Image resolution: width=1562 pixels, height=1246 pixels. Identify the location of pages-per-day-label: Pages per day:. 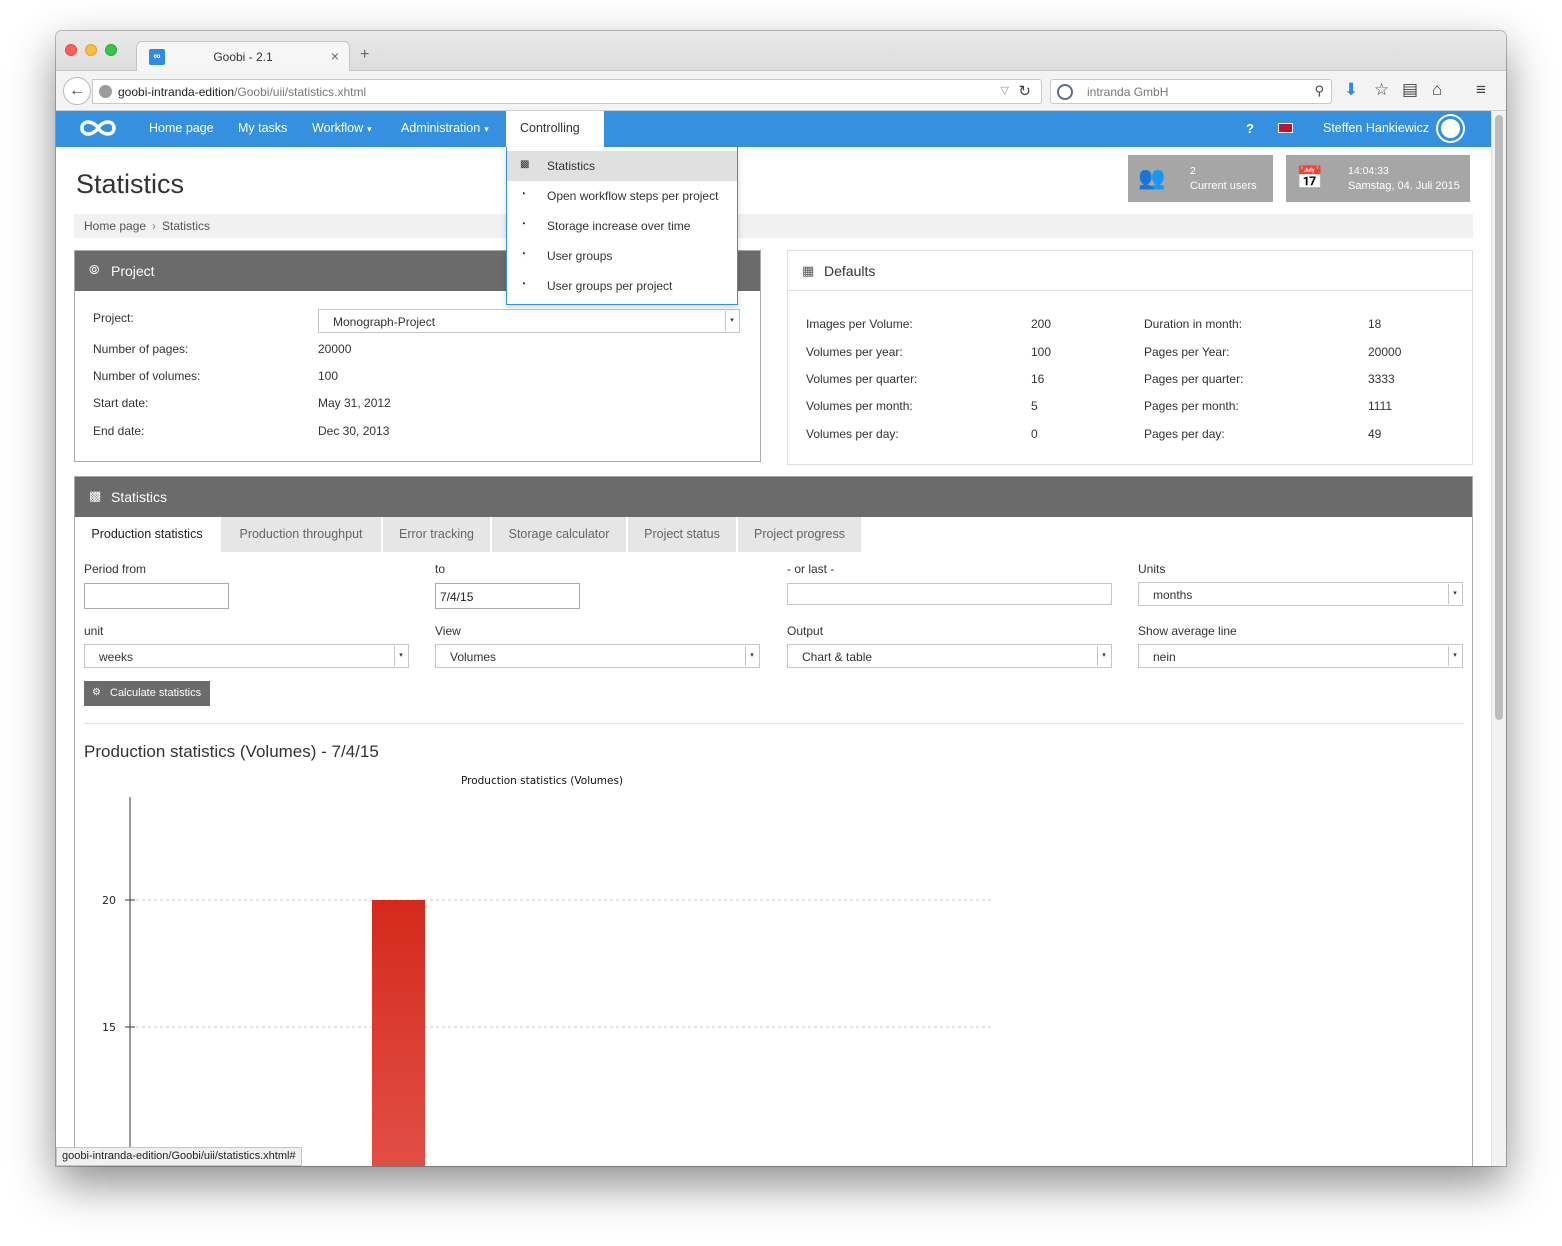
(1184, 434).